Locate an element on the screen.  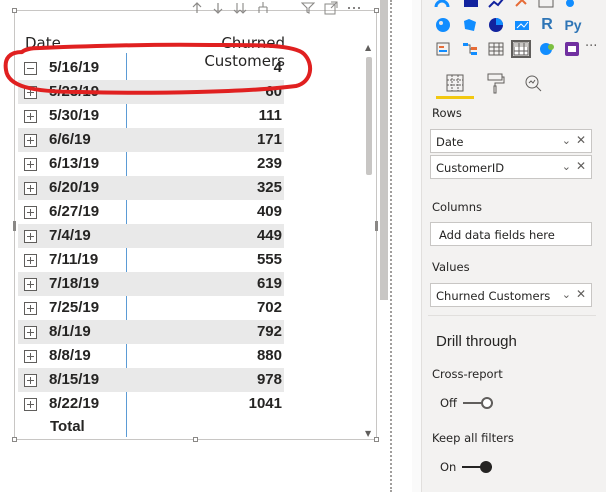
pane-tabs is located at coordinates (516, 85).